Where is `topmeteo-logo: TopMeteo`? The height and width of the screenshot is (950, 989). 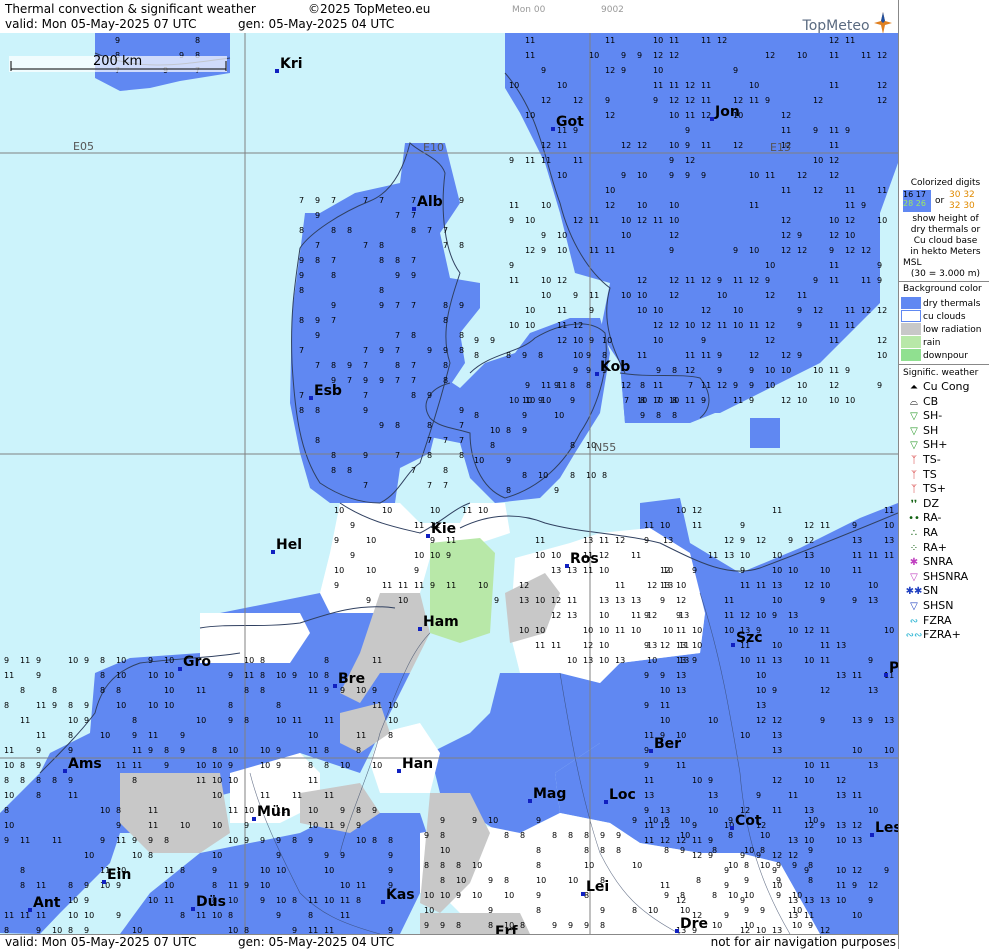
topmeteo-logo: TopMeteo is located at coordinates (847, 23).